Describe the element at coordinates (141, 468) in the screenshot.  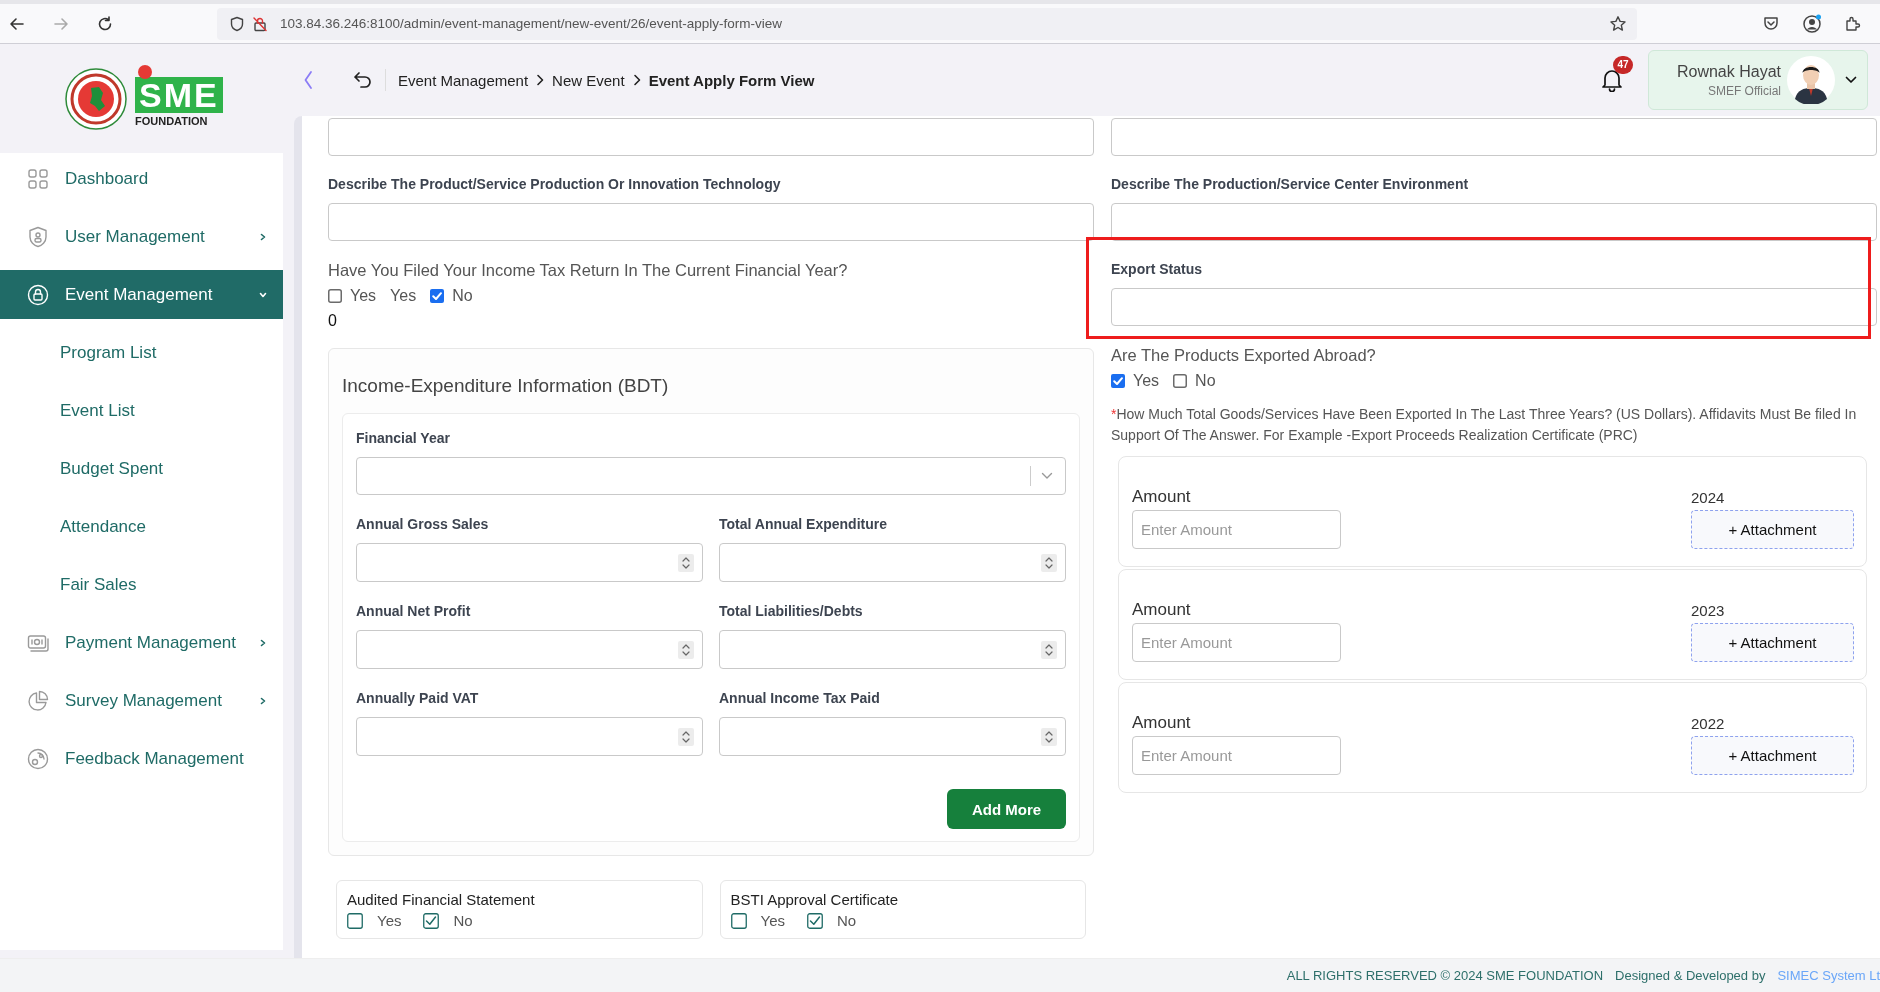
I see `sidebar-subitem: Budget Spent` at that location.